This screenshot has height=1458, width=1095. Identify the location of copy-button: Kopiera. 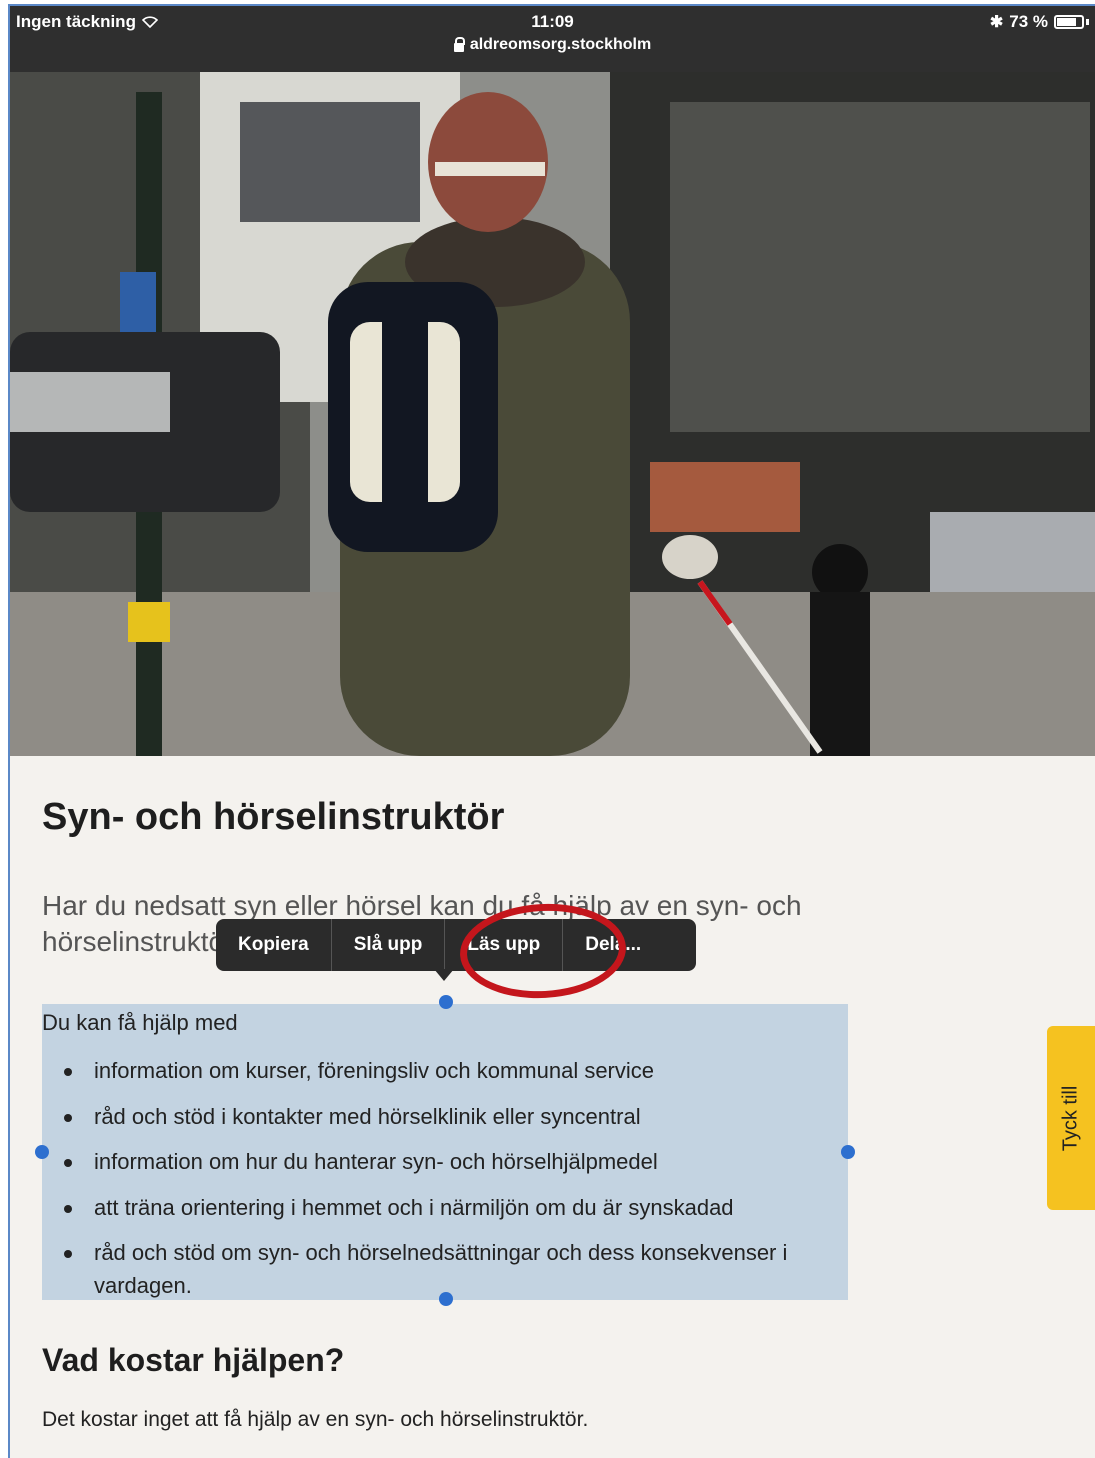
(274, 945).